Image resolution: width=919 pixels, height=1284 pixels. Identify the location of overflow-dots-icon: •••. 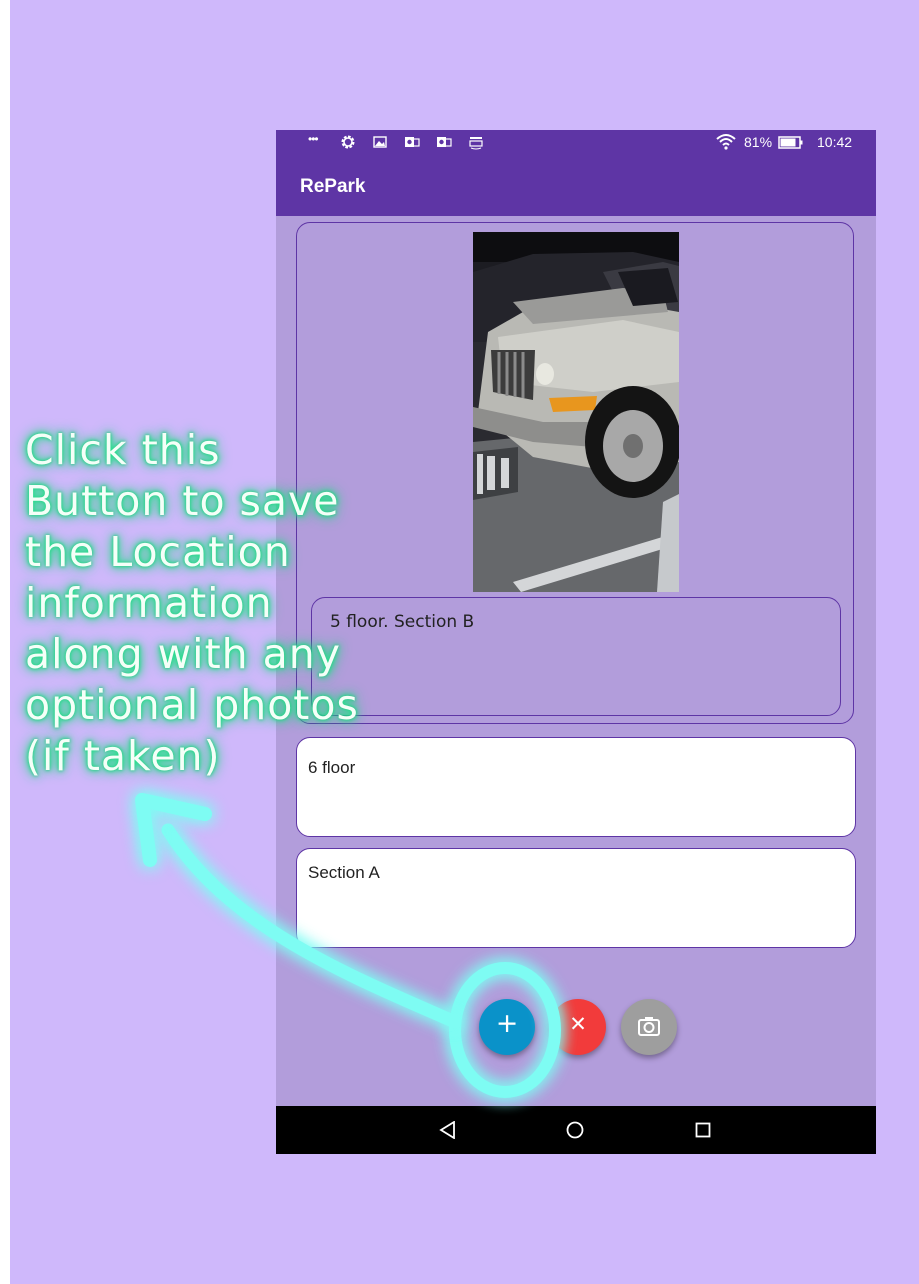
(313, 139).